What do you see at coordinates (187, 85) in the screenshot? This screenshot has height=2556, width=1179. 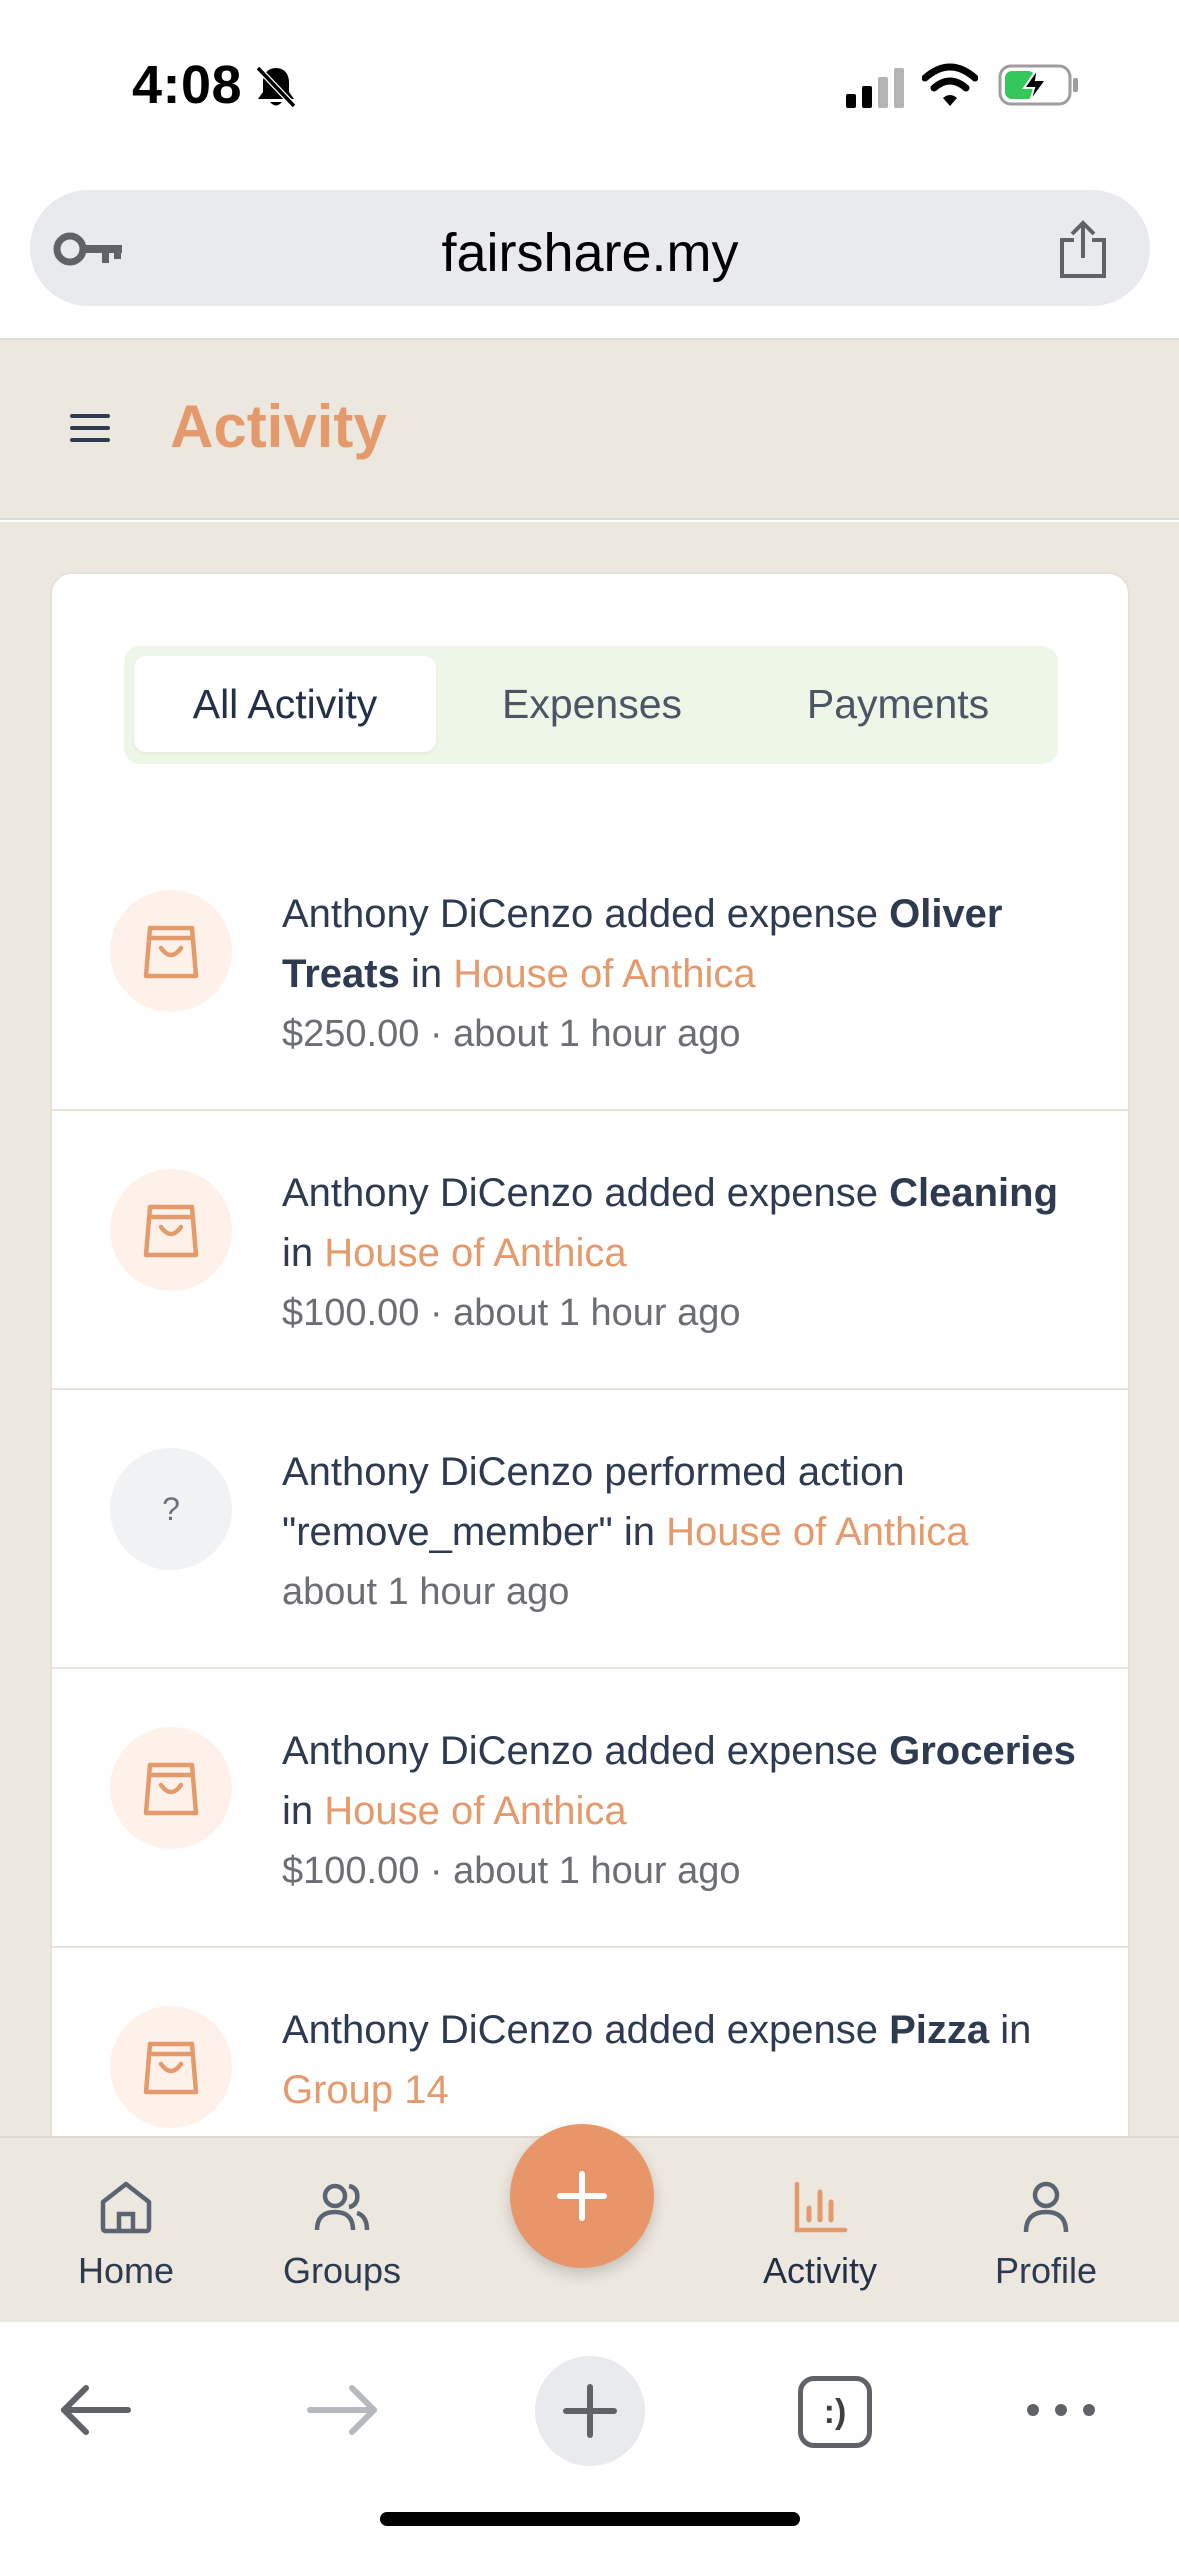 I see `status-time: 4:08` at bounding box center [187, 85].